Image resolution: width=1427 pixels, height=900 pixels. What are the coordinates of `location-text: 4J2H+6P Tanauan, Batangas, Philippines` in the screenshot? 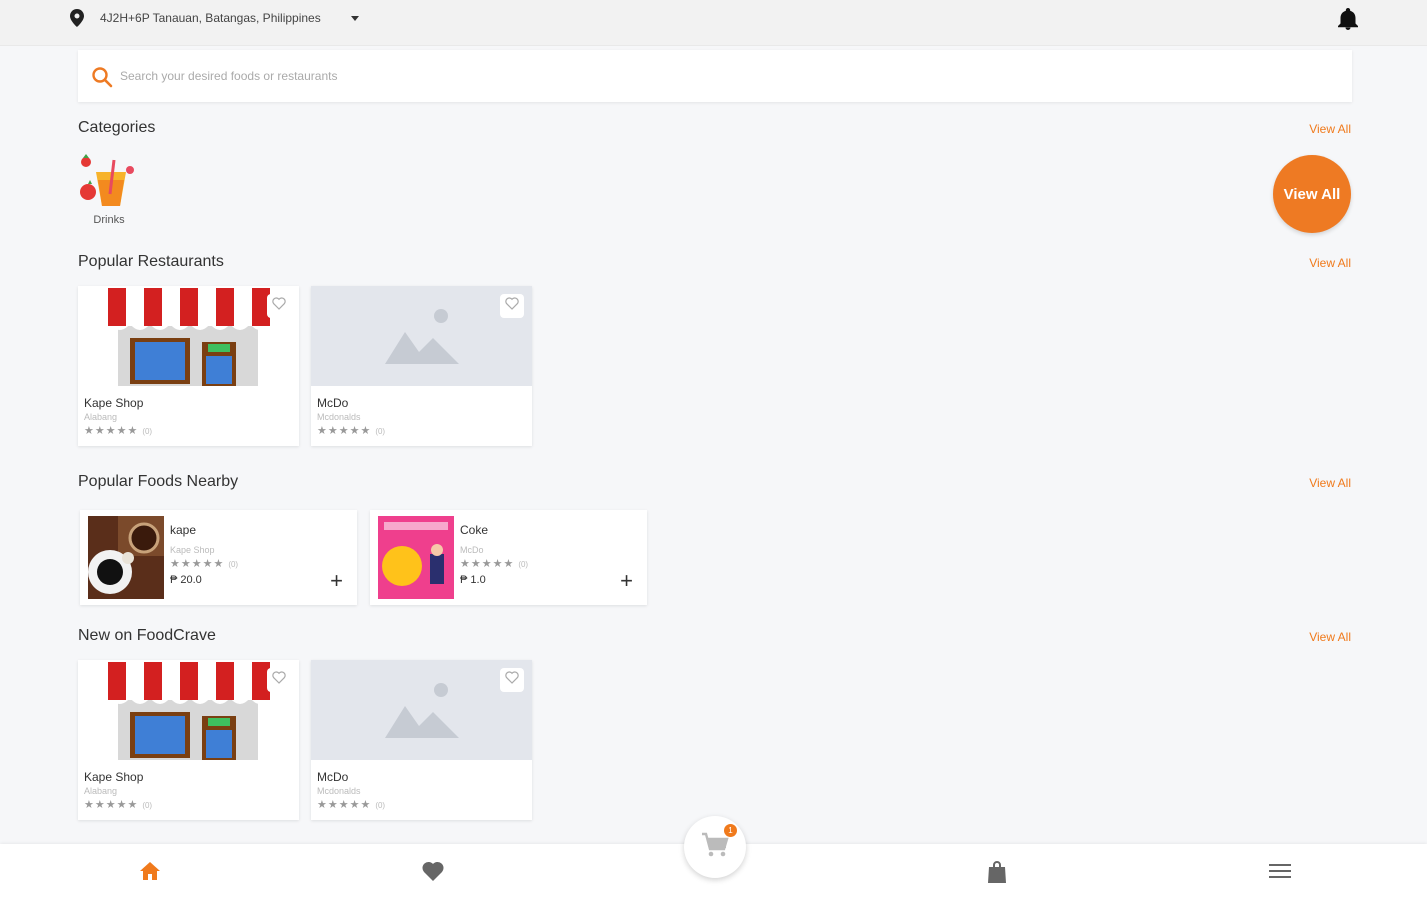 It's located at (210, 18).